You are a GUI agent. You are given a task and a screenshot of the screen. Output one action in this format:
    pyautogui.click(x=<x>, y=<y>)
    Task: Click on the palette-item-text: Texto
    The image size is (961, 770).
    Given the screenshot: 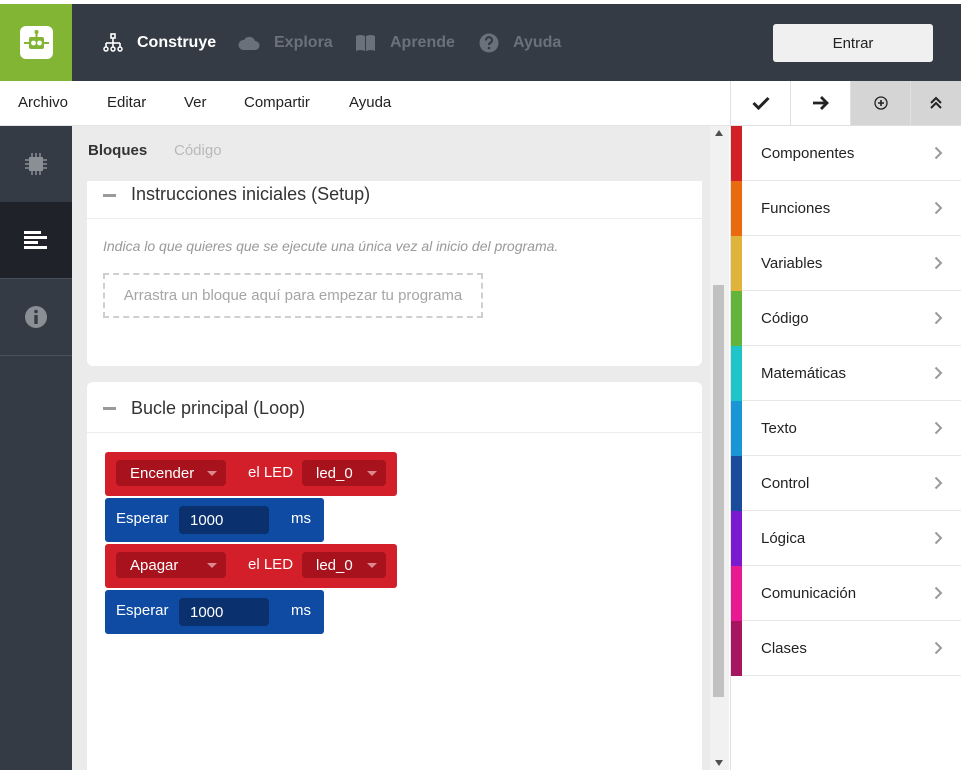 What is the action you would take?
    pyautogui.click(x=846, y=428)
    